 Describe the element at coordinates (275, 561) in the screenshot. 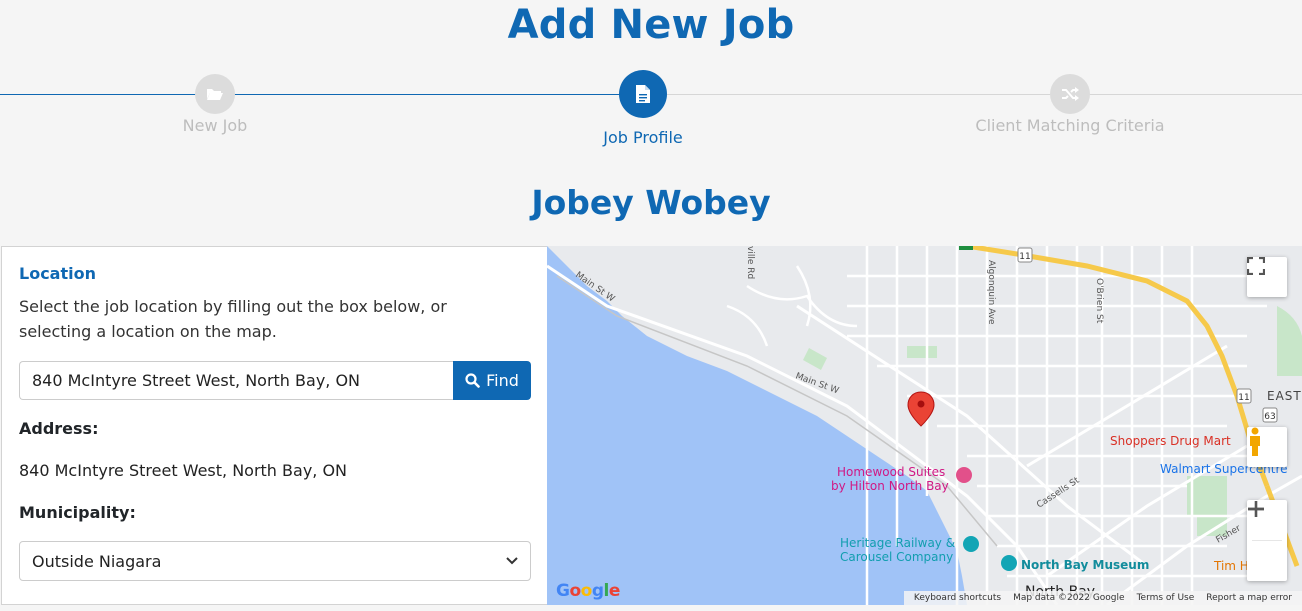

I see `municipality-select: Outside Niagara` at that location.